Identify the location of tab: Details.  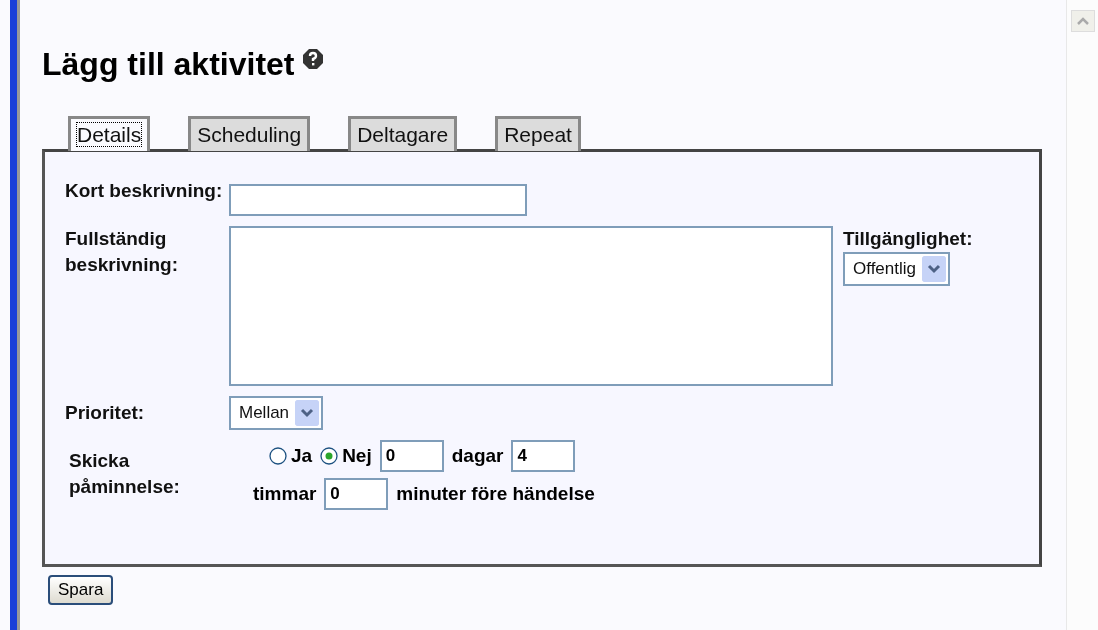
(109, 133).